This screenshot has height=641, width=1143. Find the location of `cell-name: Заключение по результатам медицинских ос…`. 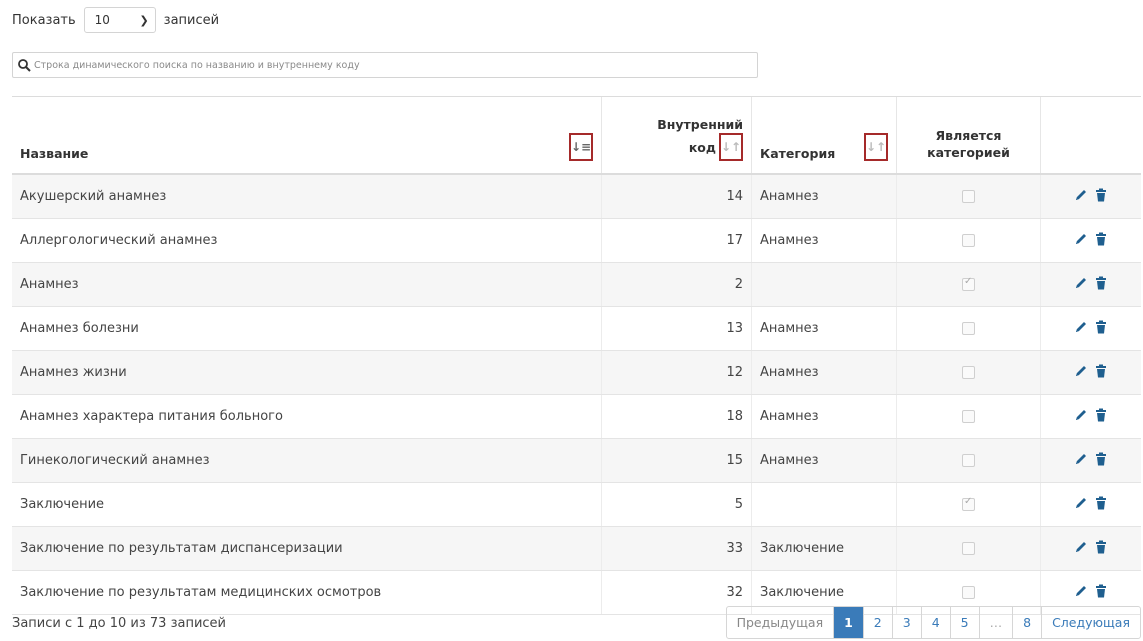

cell-name: Заключение по результатам медицинских ос… is located at coordinates (307, 592).